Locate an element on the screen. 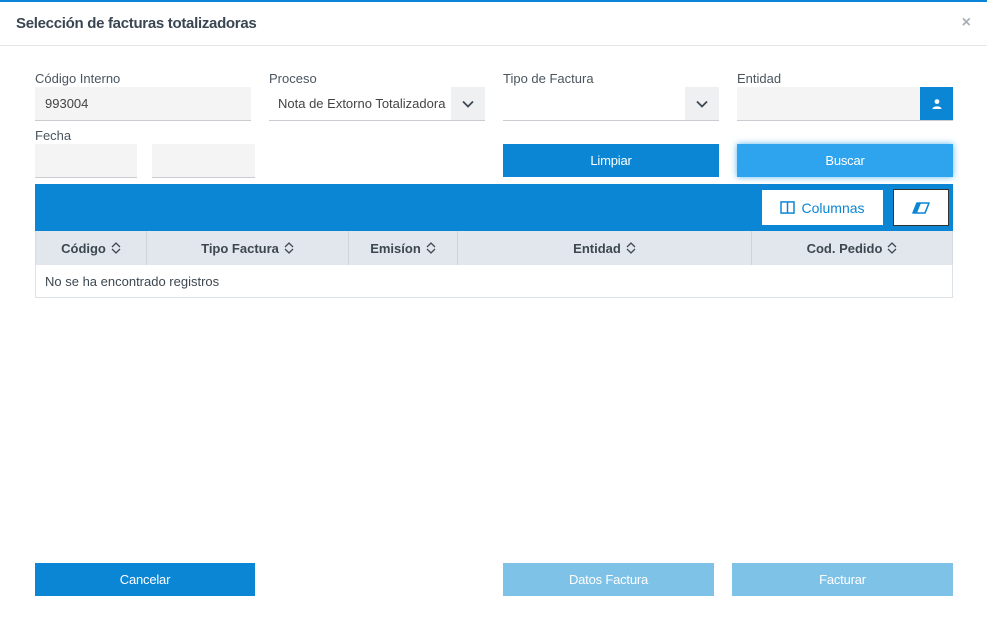 This screenshot has height=621, width=987. proceso-select: Nota de Extorno Totalizadora is located at coordinates (377, 104).